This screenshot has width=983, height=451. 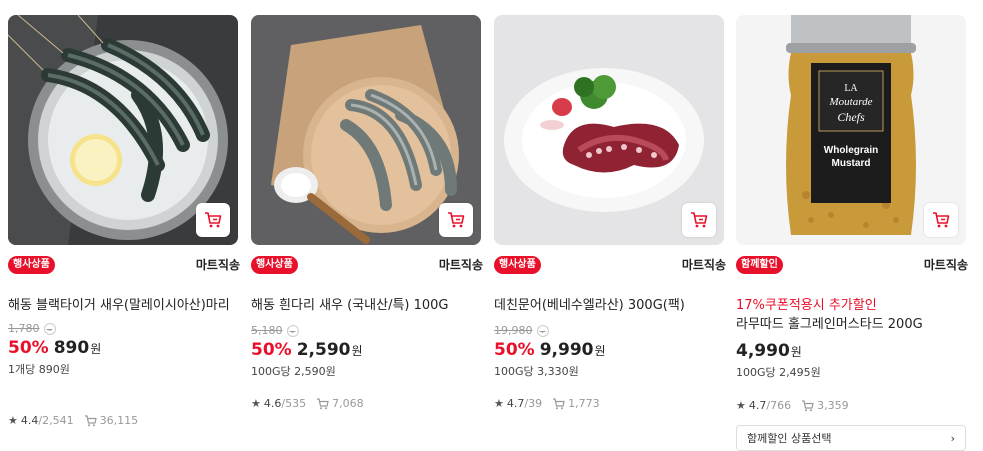 I want to click on sale-price: 9,990, so click(x=566, y=350).